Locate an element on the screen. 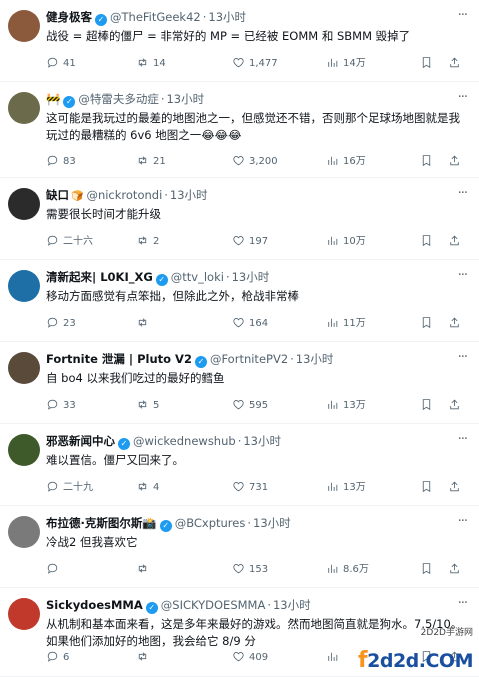 Image resolution: width=479 pixels, height=677 pixels. retweet-button: 5 is located at coordinates (147, 406).